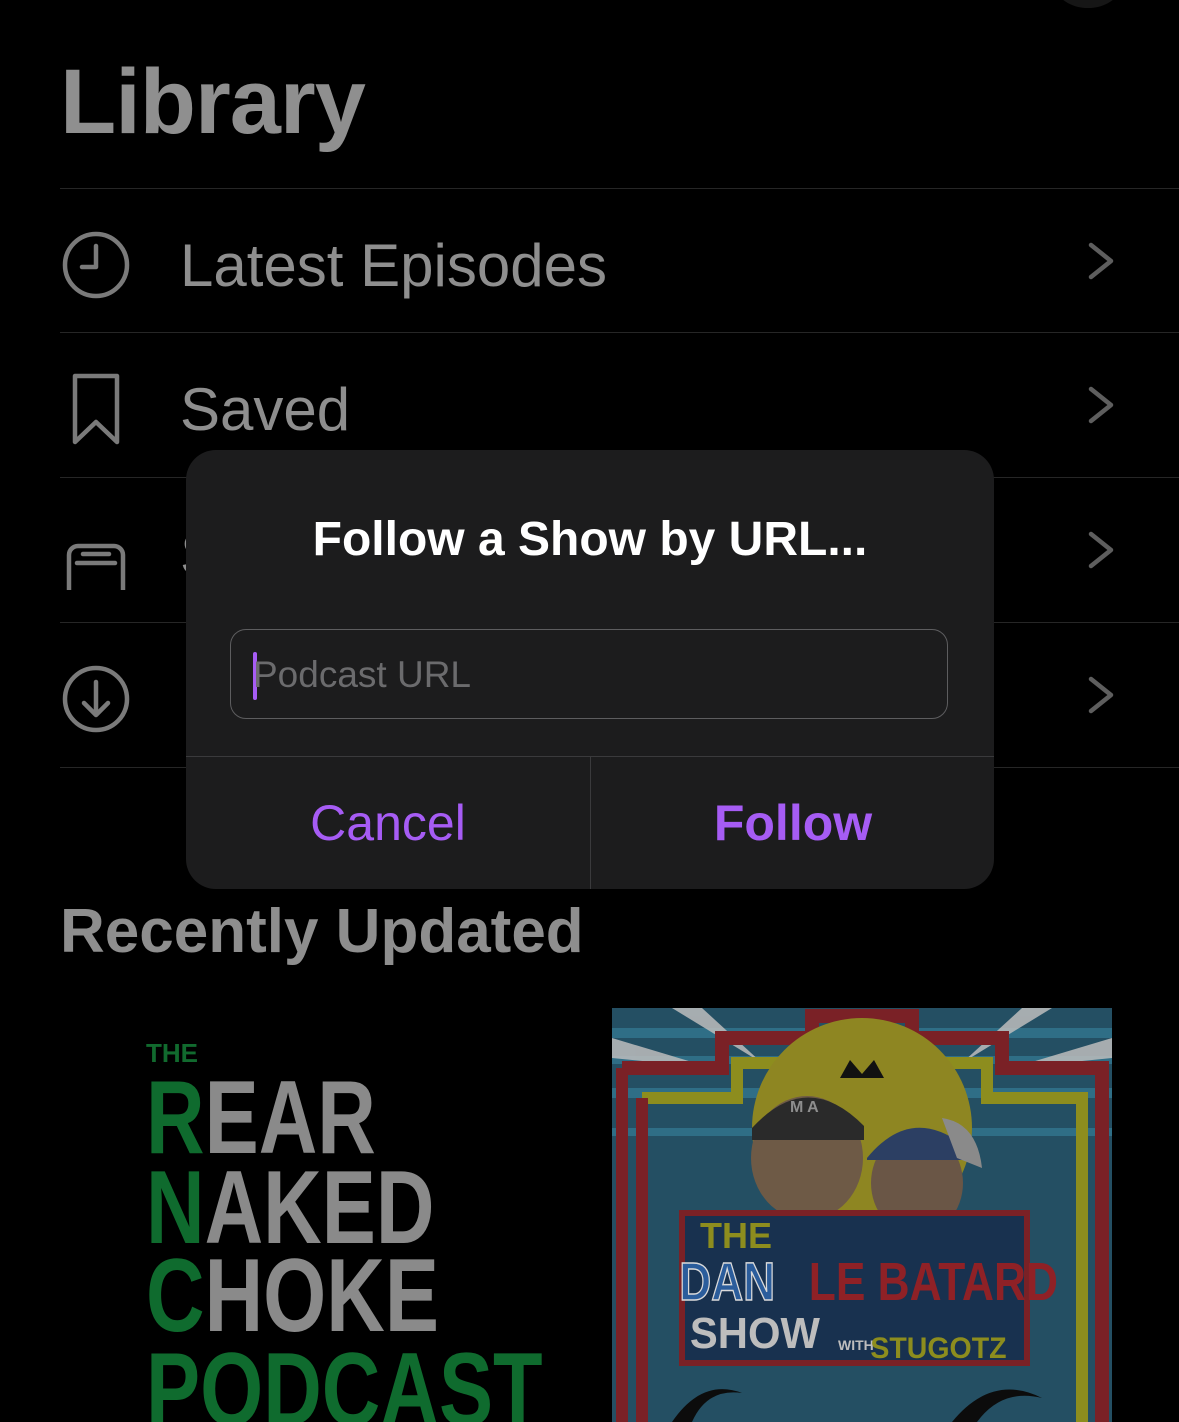  I want to click on cap-text: M A, so click(804, 1107).